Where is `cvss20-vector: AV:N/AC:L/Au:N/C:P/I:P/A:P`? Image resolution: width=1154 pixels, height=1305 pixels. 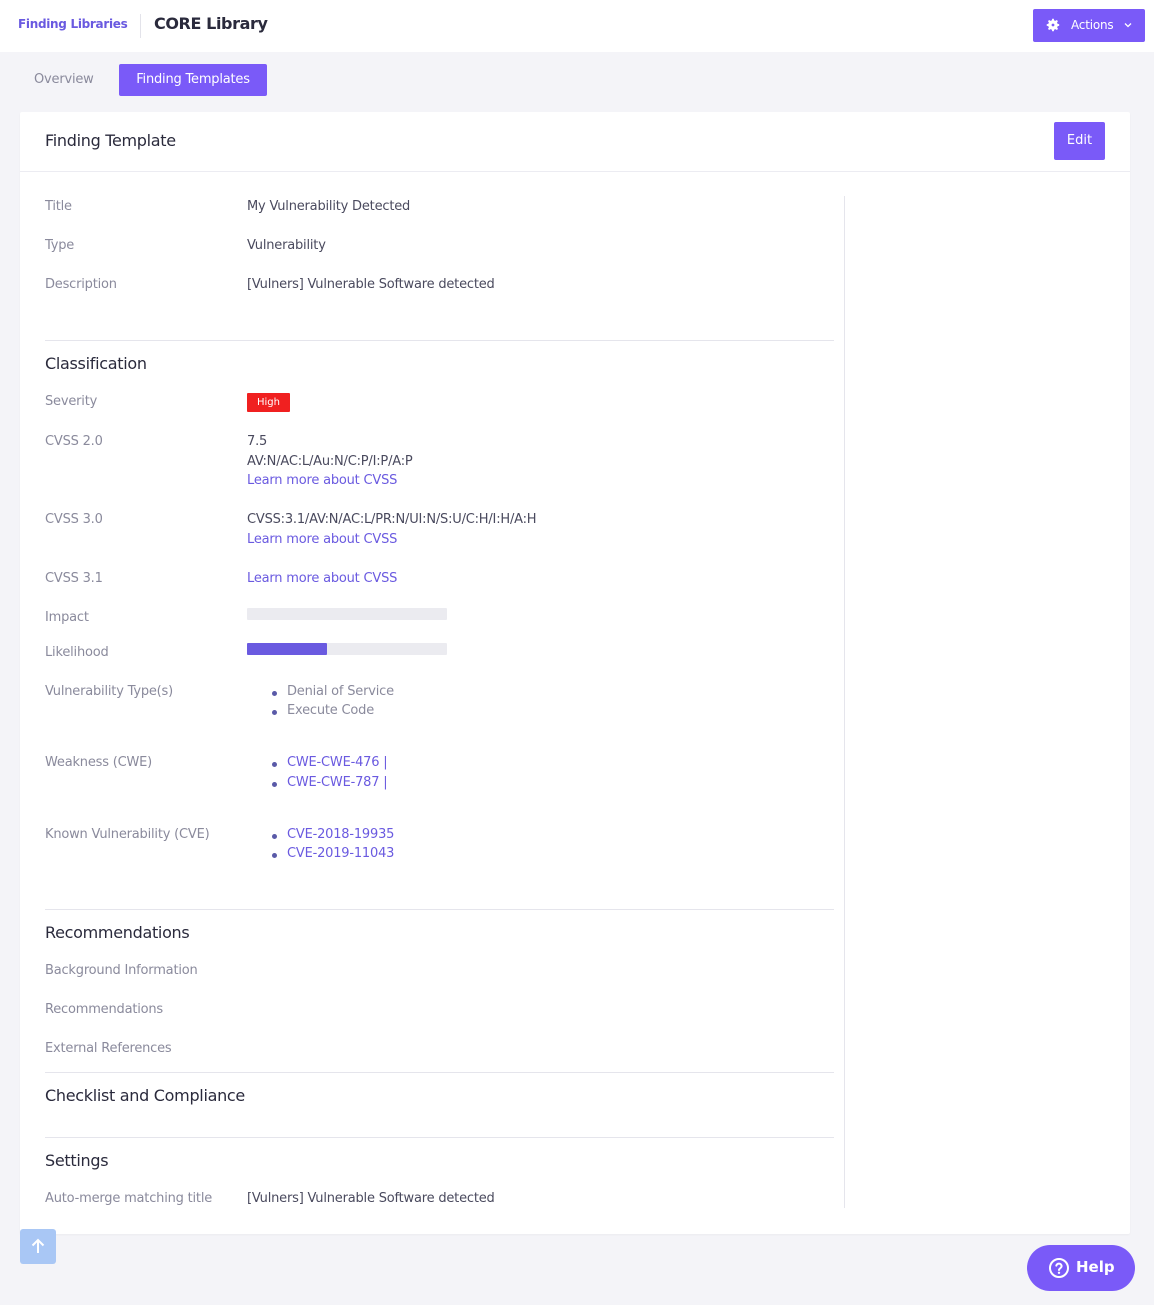 cvss20-vector: AV:N/AC:L/Au:N/C:P/I:P/A:P is located at coordinates (330, 461).